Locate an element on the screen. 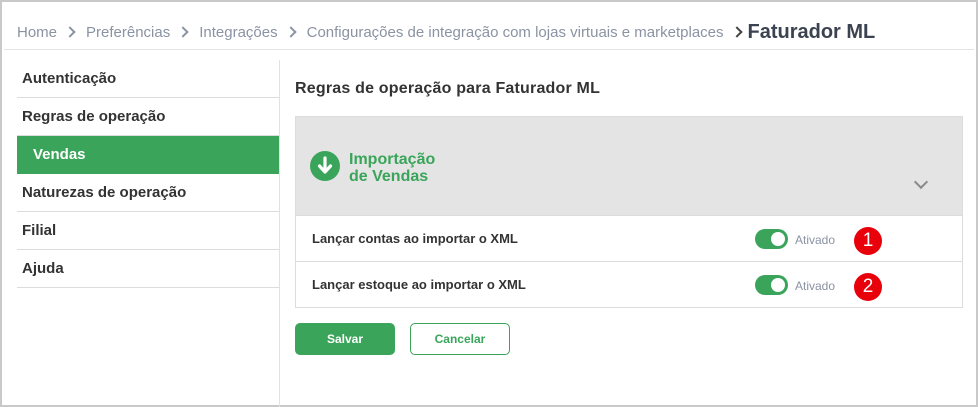  breadcrumb-divider is located at coordinates (489, 49).